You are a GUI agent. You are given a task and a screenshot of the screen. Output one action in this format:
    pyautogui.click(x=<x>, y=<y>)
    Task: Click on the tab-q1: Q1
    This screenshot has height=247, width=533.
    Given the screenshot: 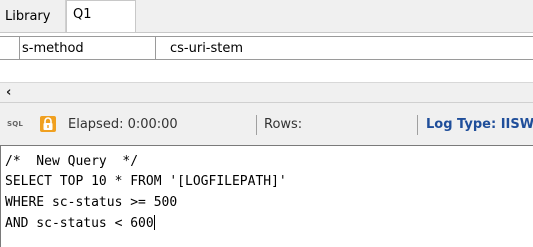 What is the action you would take?
    pyautogui.click(x=101, y=16)
    